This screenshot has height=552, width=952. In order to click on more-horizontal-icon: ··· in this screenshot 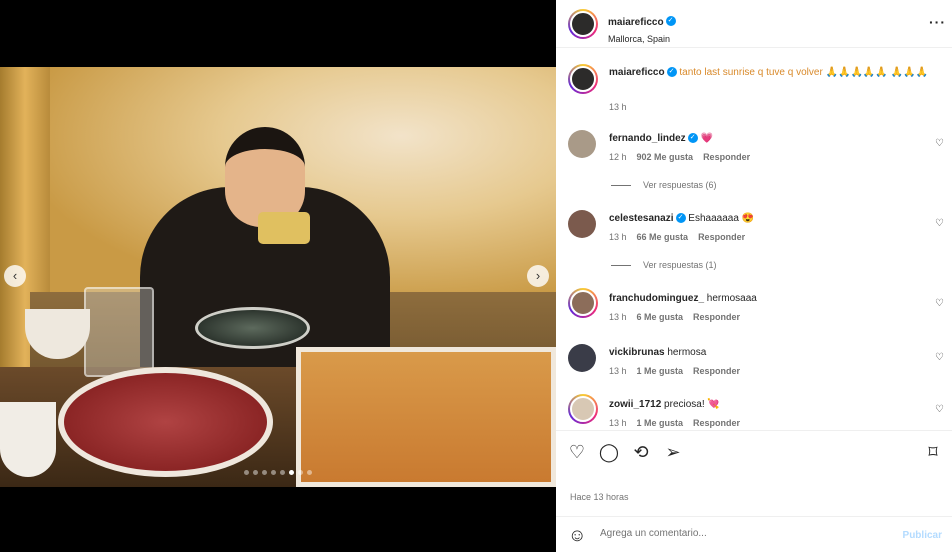, I will do `click(937, 22)`.